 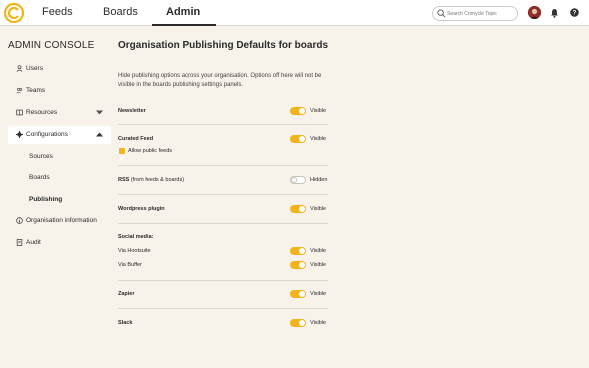 I want to click on search-icon, so click(x=441, y=13).